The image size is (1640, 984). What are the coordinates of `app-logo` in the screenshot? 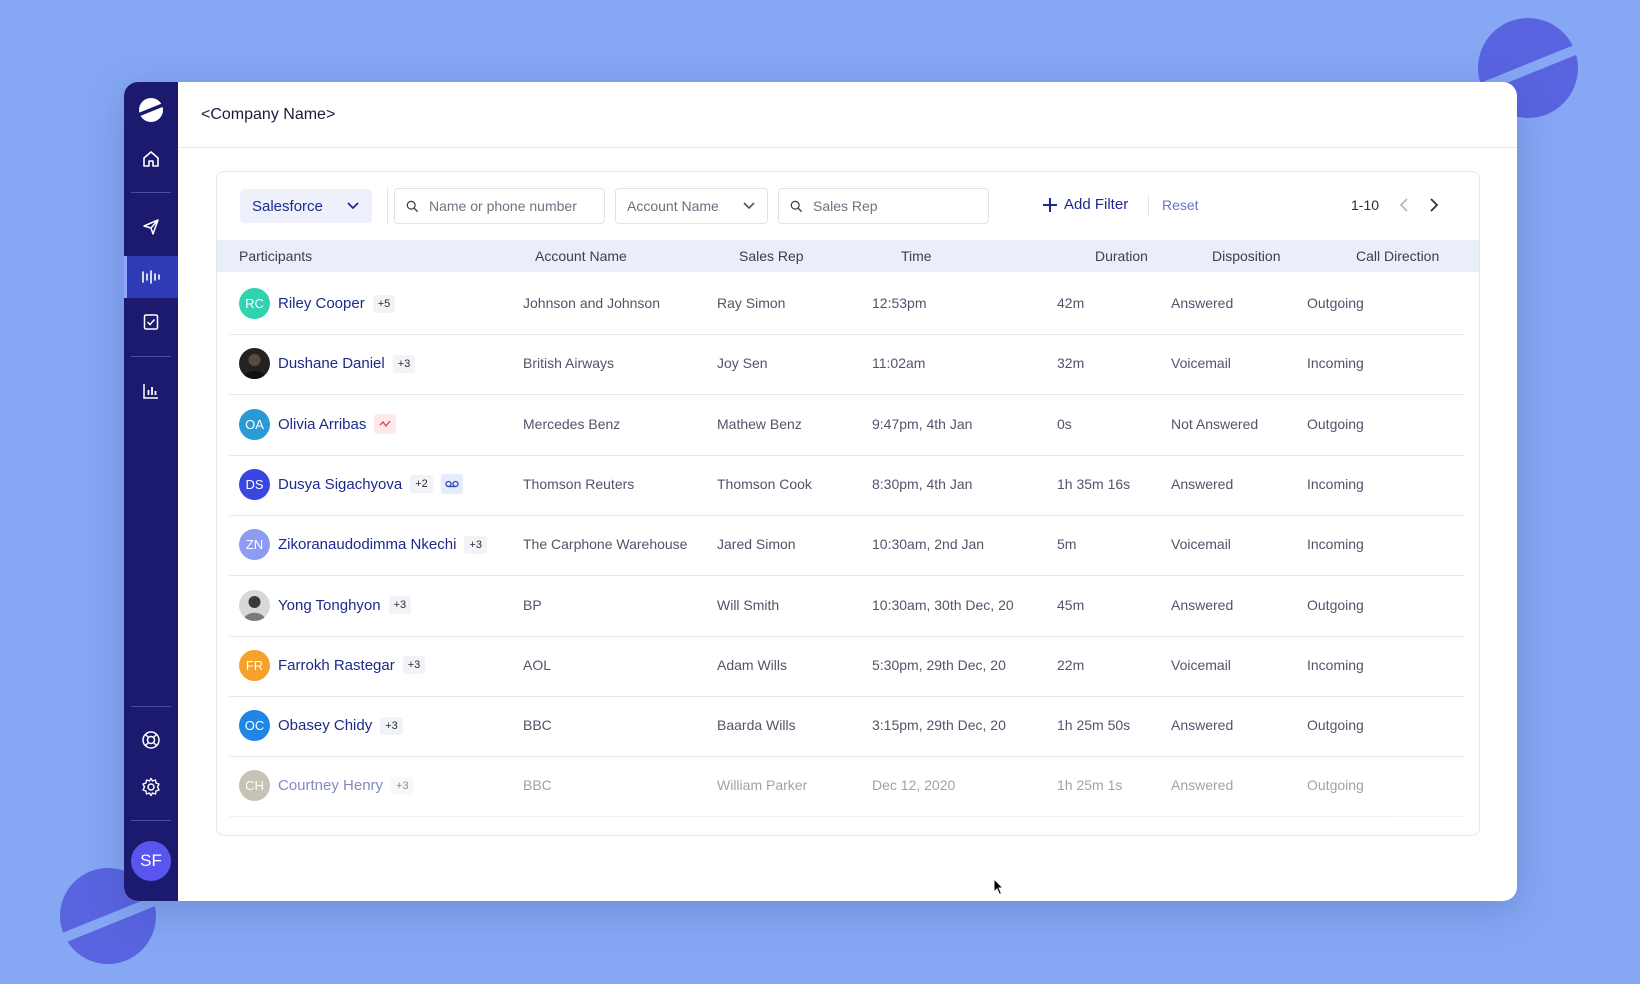 It's located at (151, 110).